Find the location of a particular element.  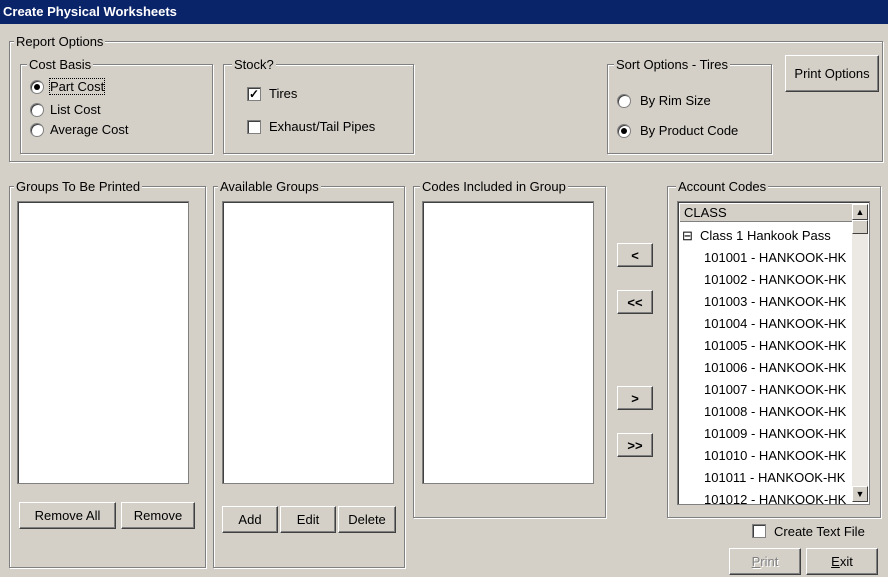

codes-in-group-list is located at coordinates (508, 342).